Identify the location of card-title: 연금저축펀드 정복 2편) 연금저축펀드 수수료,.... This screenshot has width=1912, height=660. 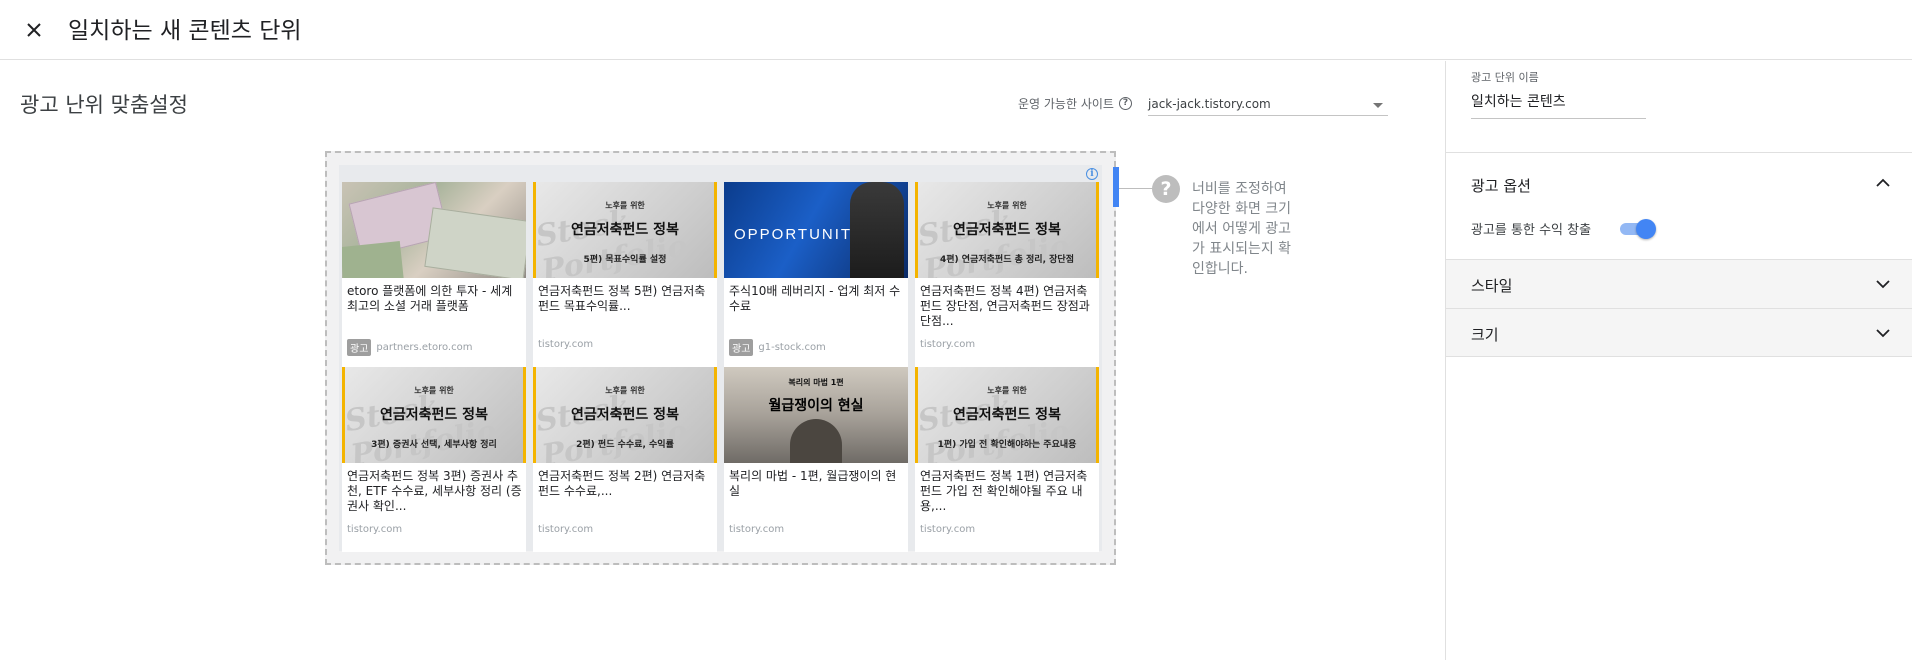
(622, 483).